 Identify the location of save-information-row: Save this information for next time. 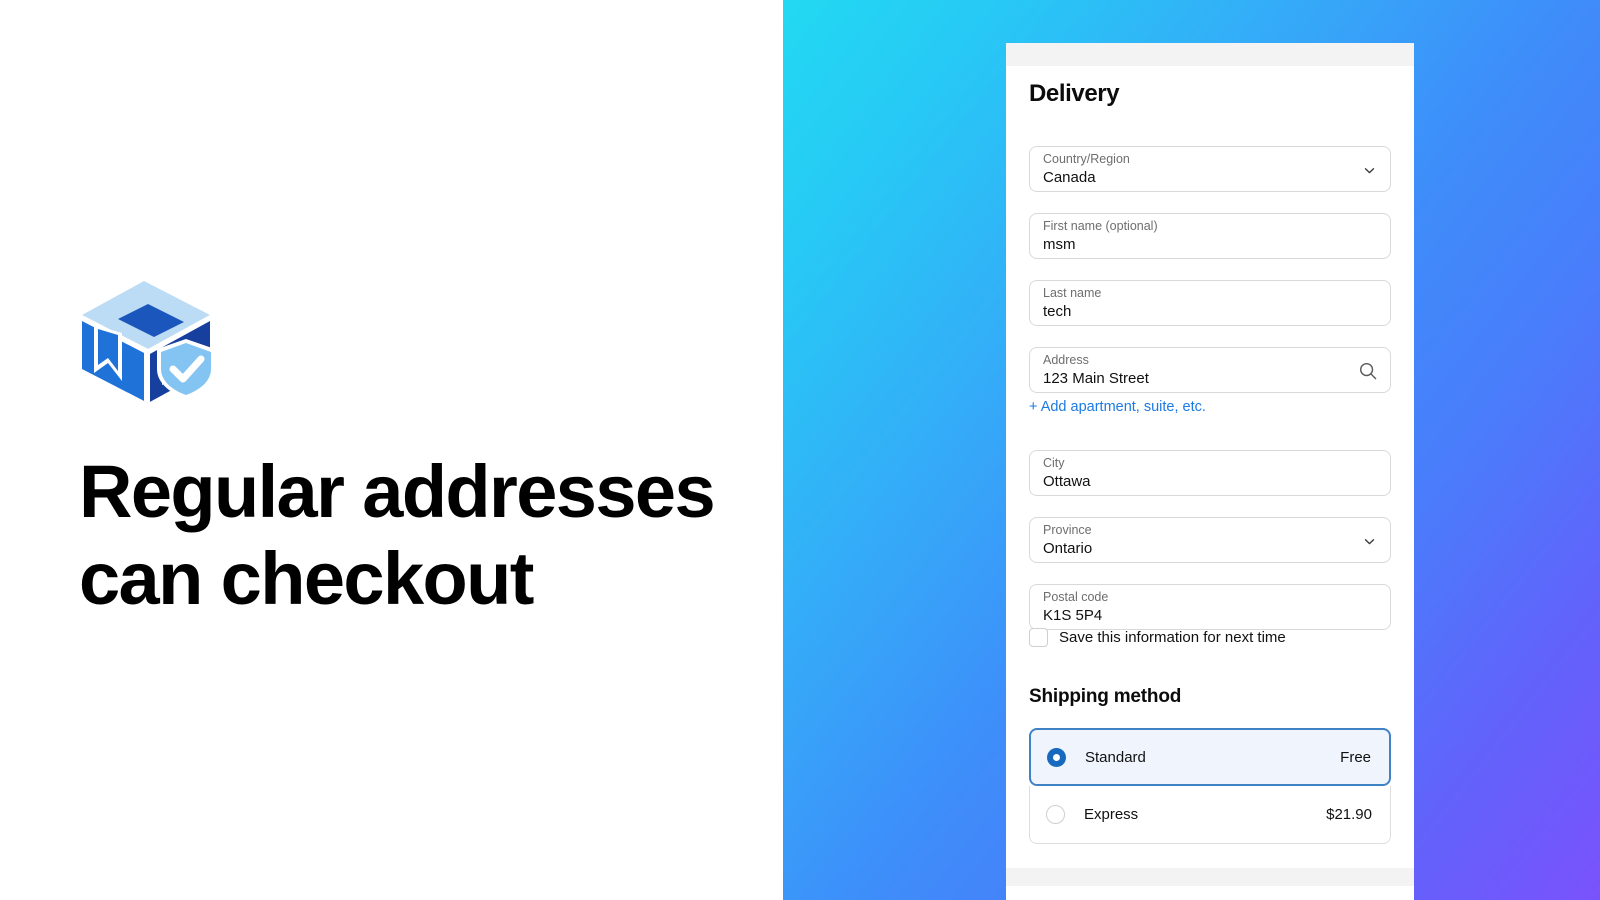
(1157, 637).